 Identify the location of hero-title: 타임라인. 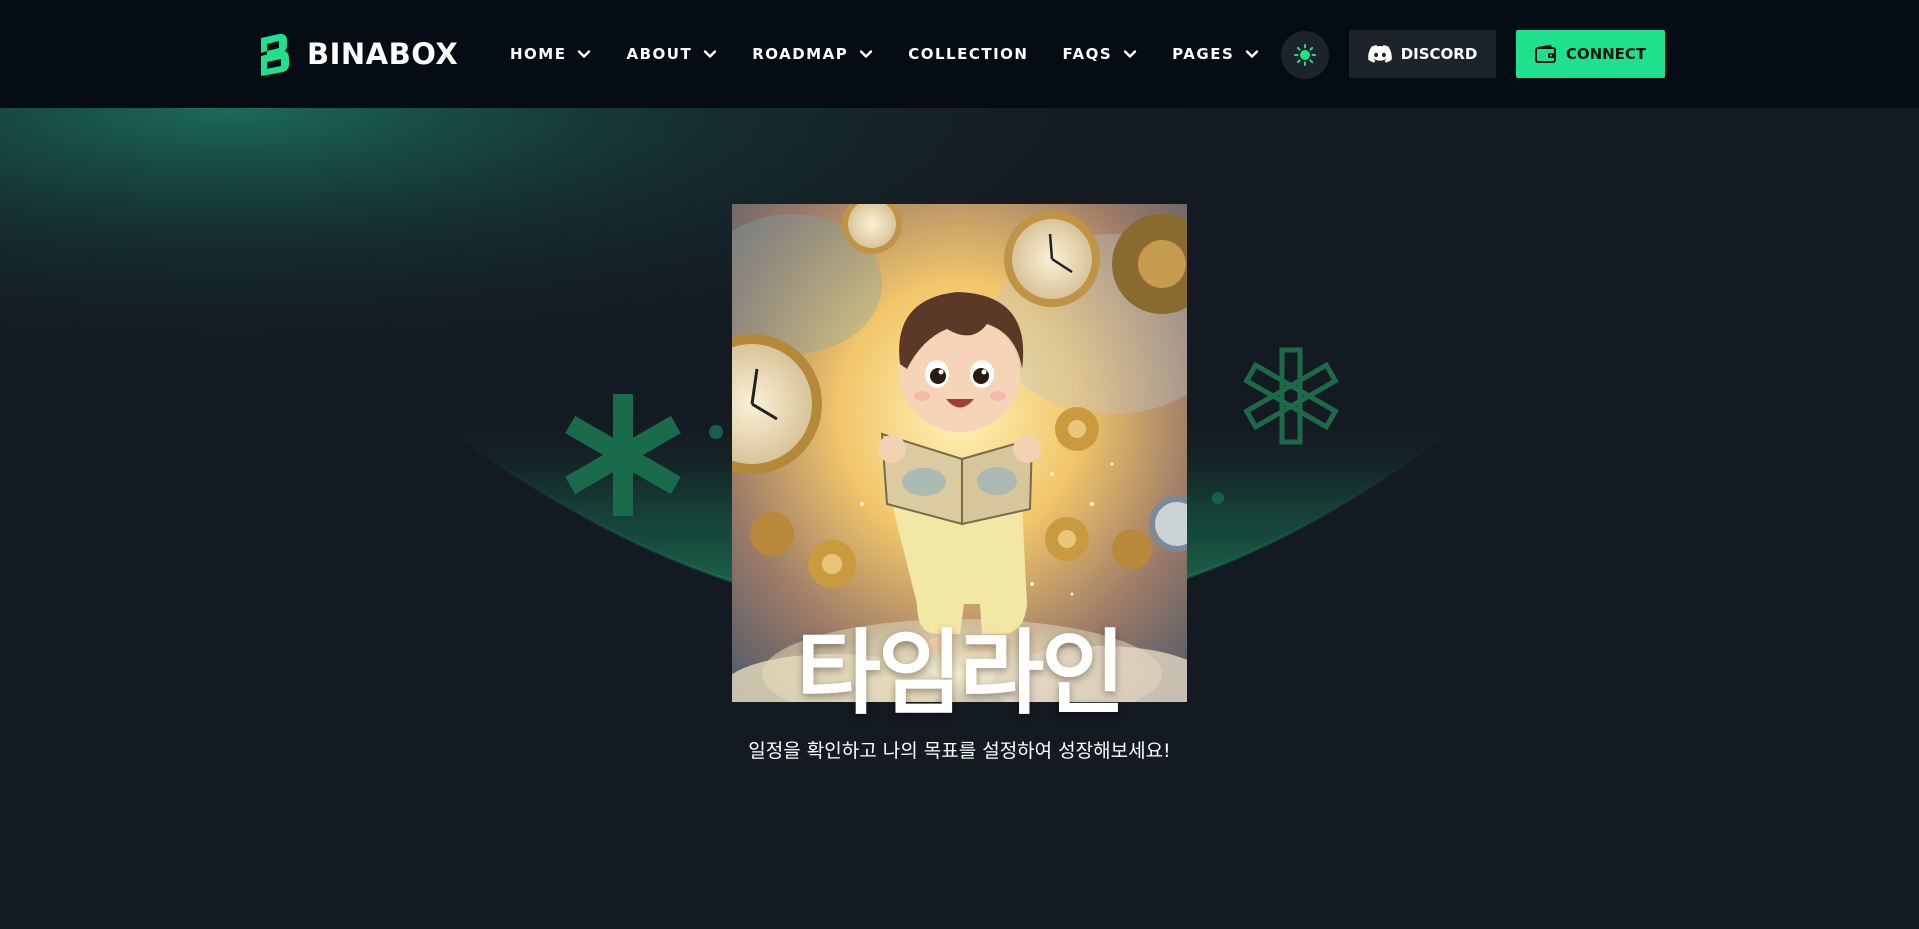
(961, 673).